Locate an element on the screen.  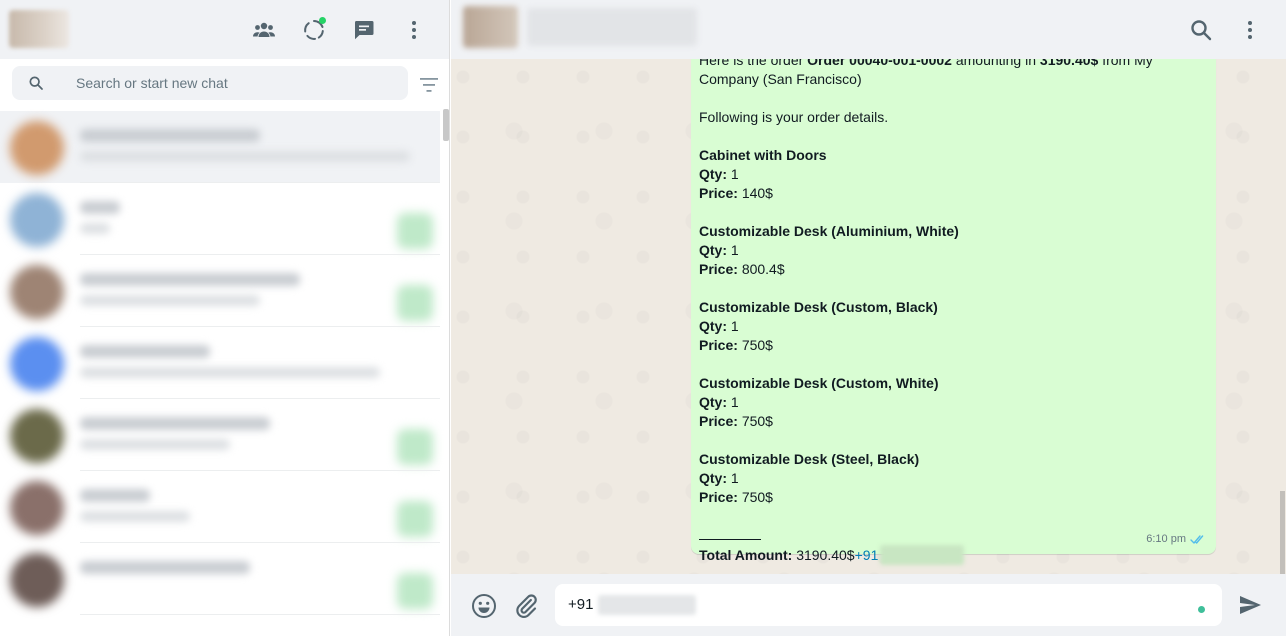
filter-icon is located at coordinates (429, 85).